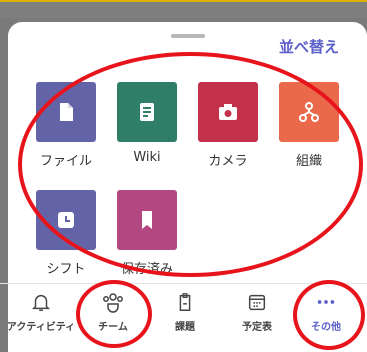 The height and width of the screenshot is (352, 367). Describe the element at coordinates (329, 315) in the screenshot. I see `annotation-circle-more` at that location.